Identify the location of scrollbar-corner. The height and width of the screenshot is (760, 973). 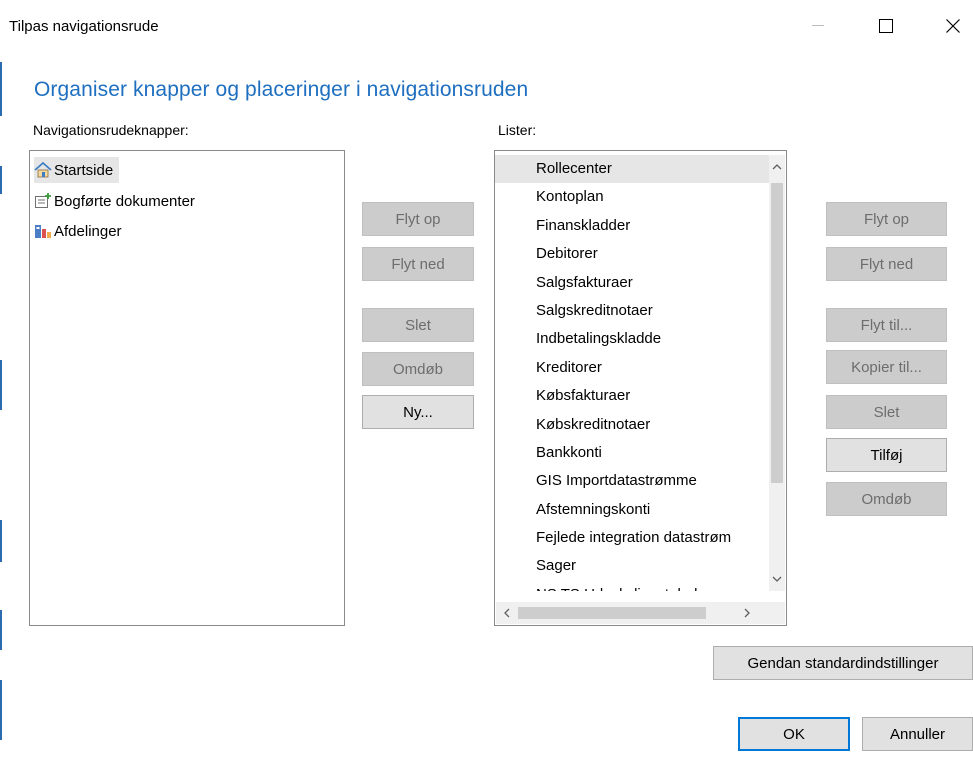
(777, 613).